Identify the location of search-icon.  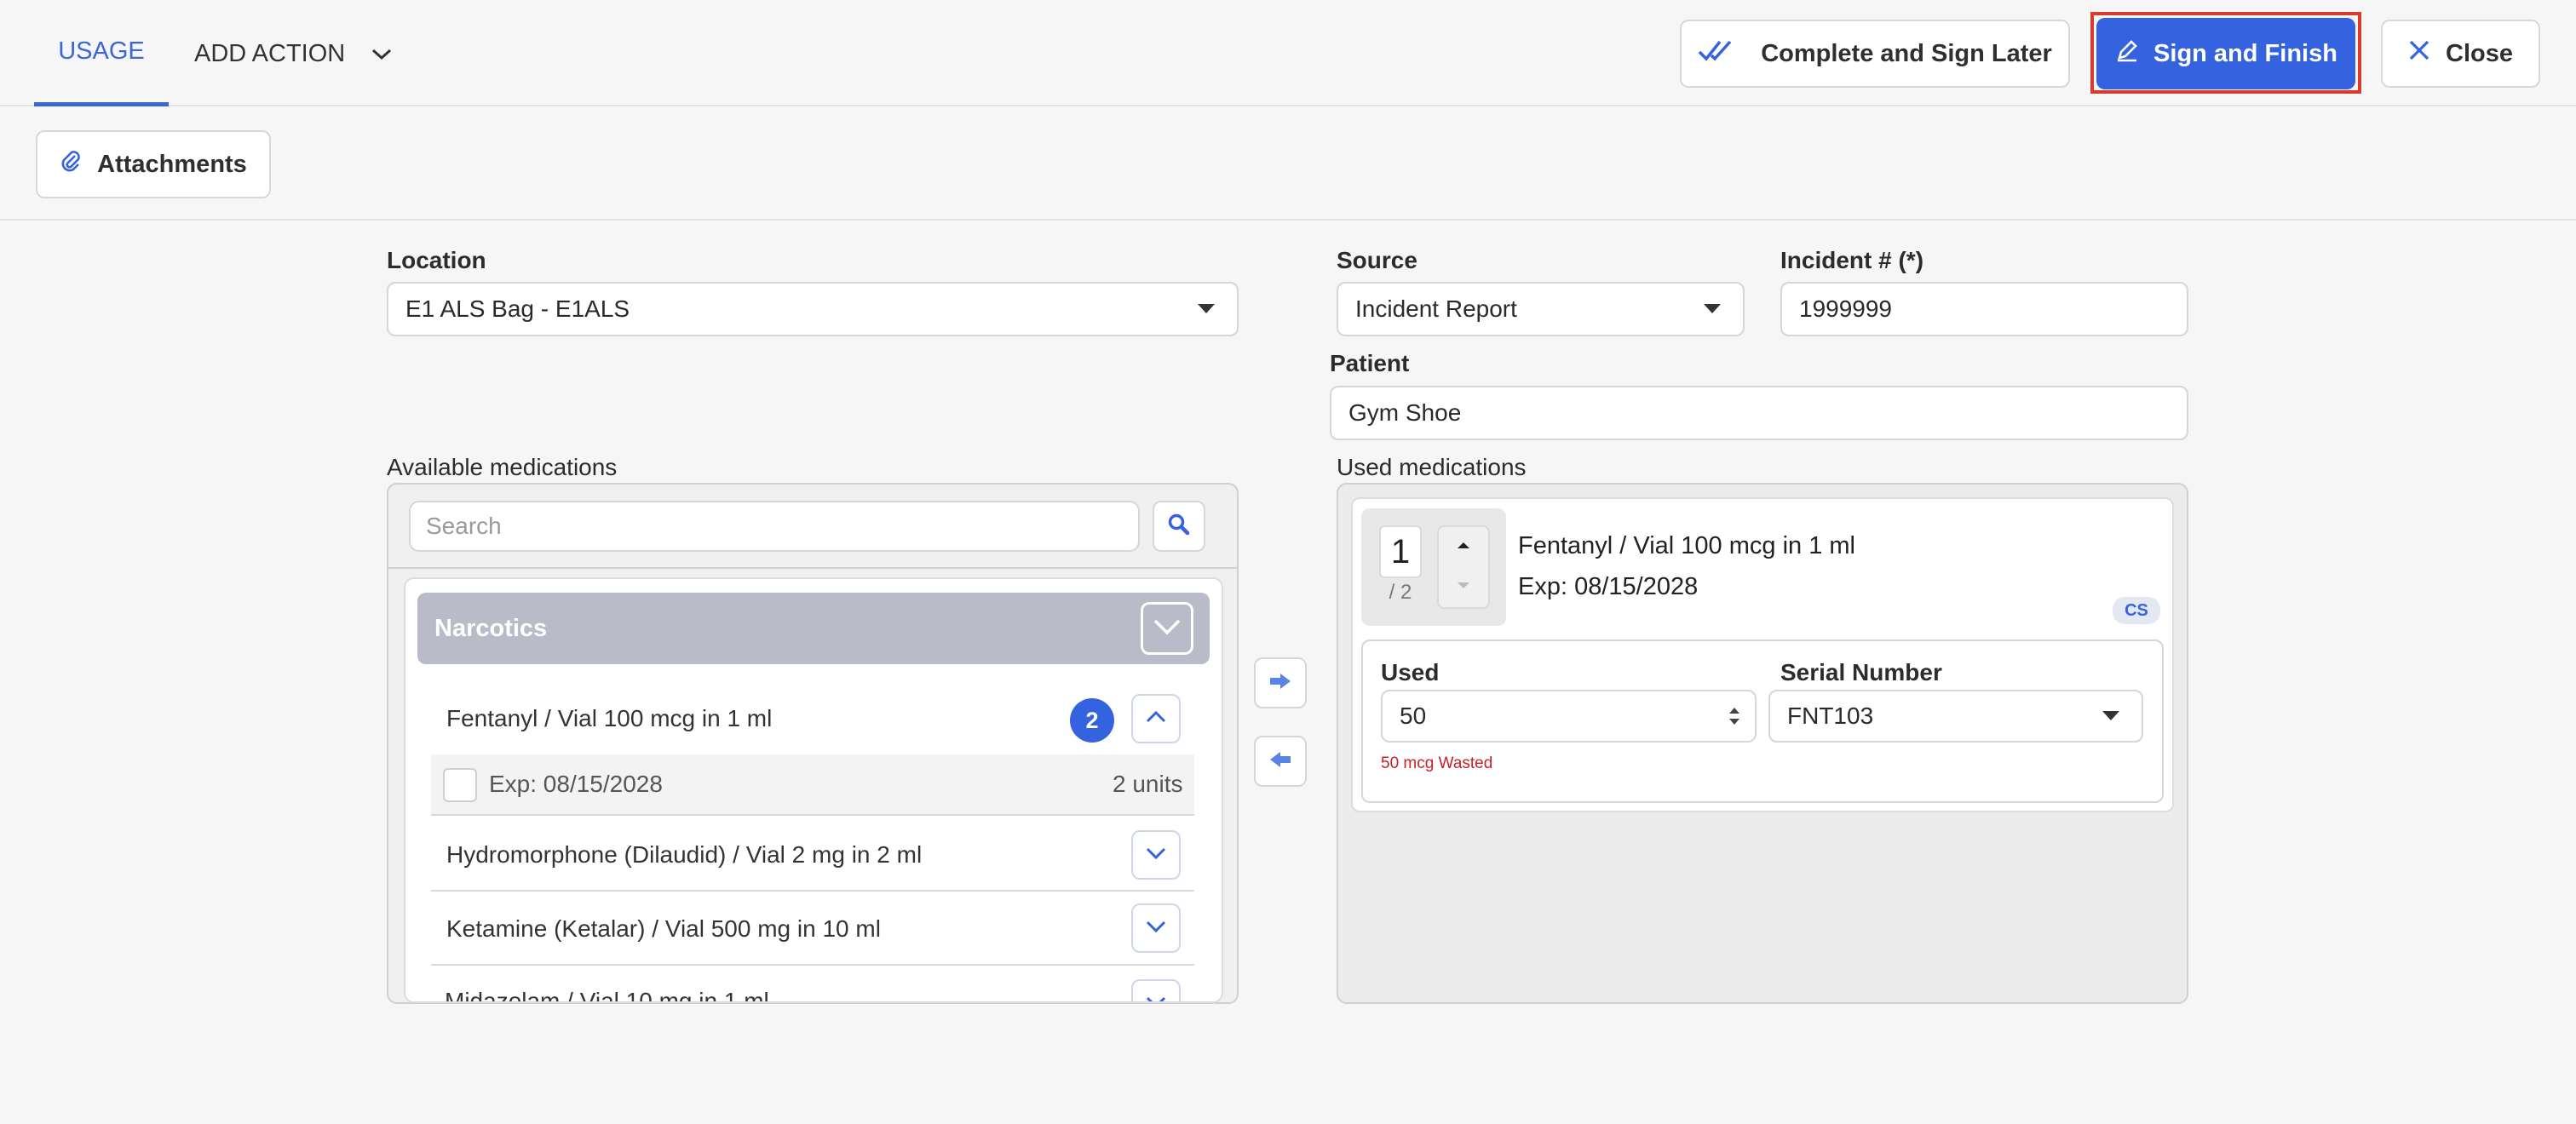
(1179, 527).